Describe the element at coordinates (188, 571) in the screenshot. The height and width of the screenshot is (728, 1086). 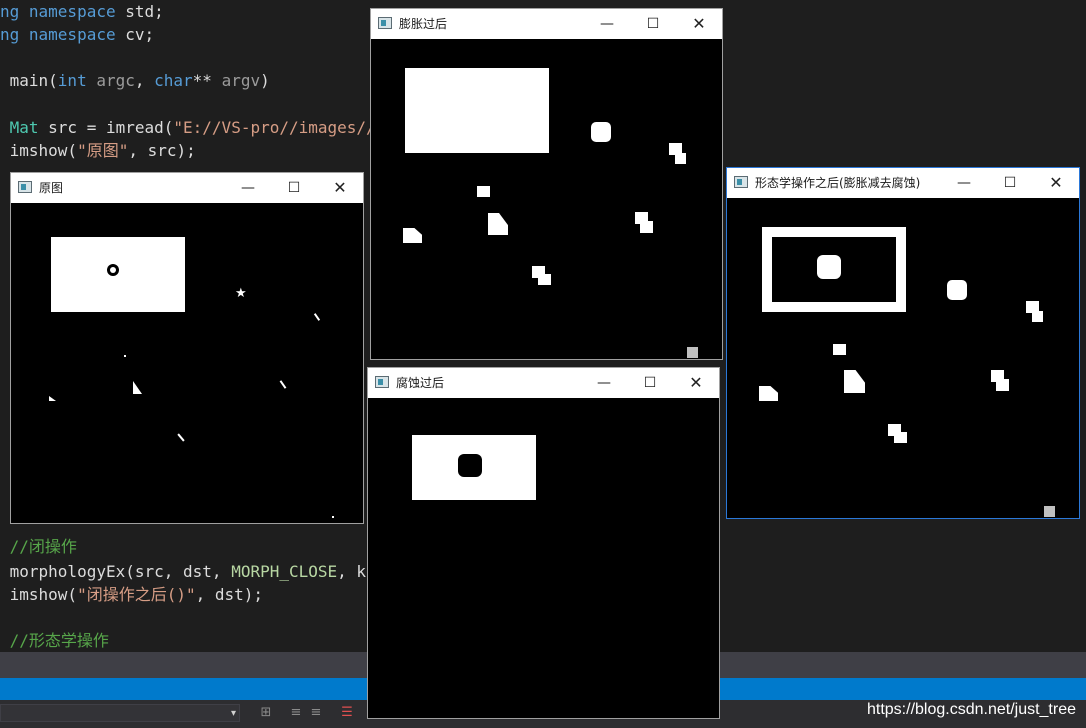
I see `code-line-7: morphologyEx(src, dst, MORPH_CLOSE, ke` at that location.